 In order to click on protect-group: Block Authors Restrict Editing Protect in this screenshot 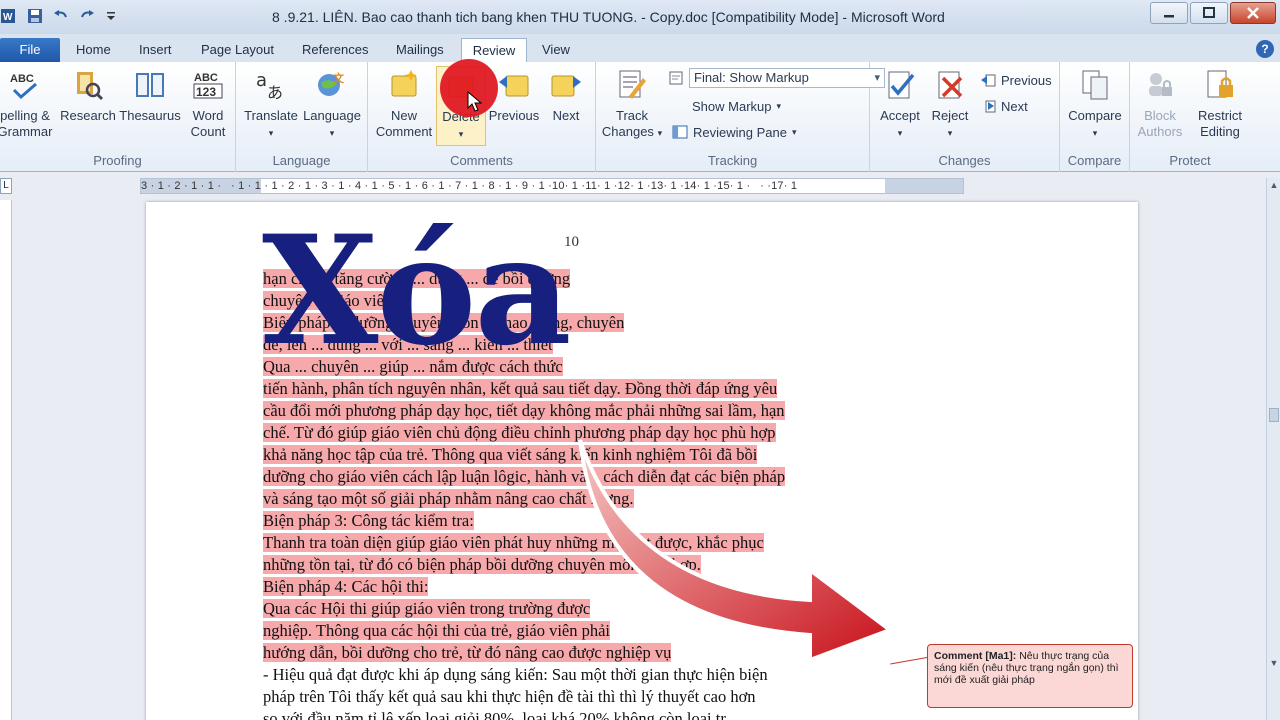, I will do `click(1190, 117)`.